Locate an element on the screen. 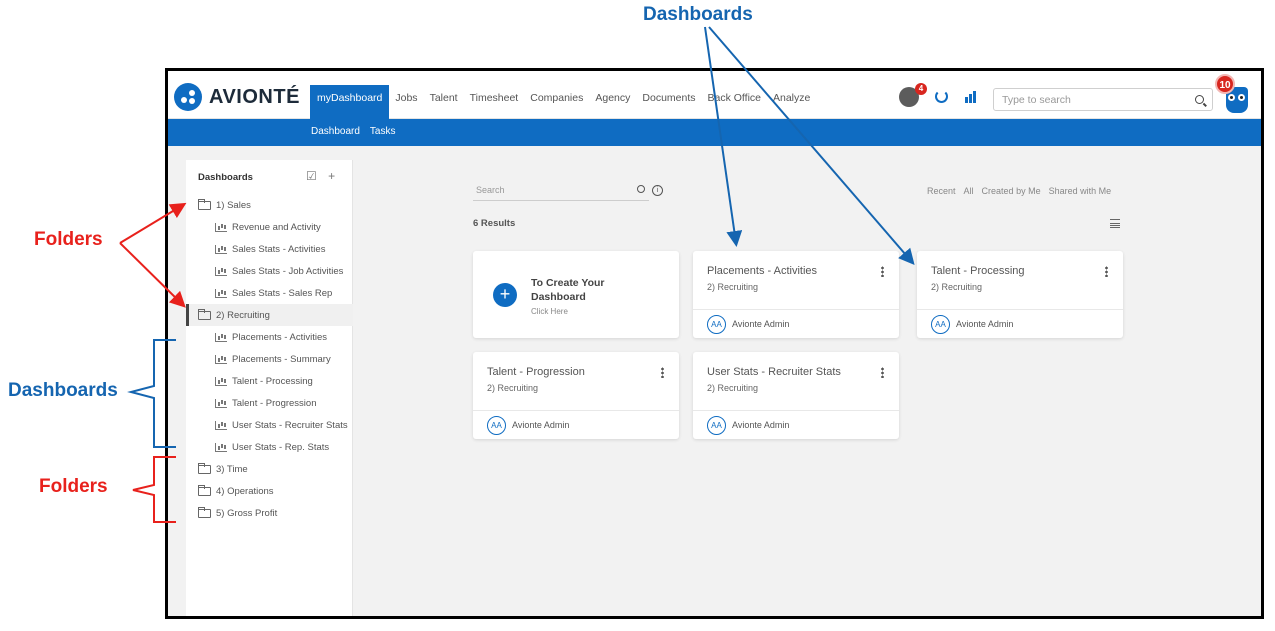  card-title: Talent - Progression is located at coordinates (536, 372).